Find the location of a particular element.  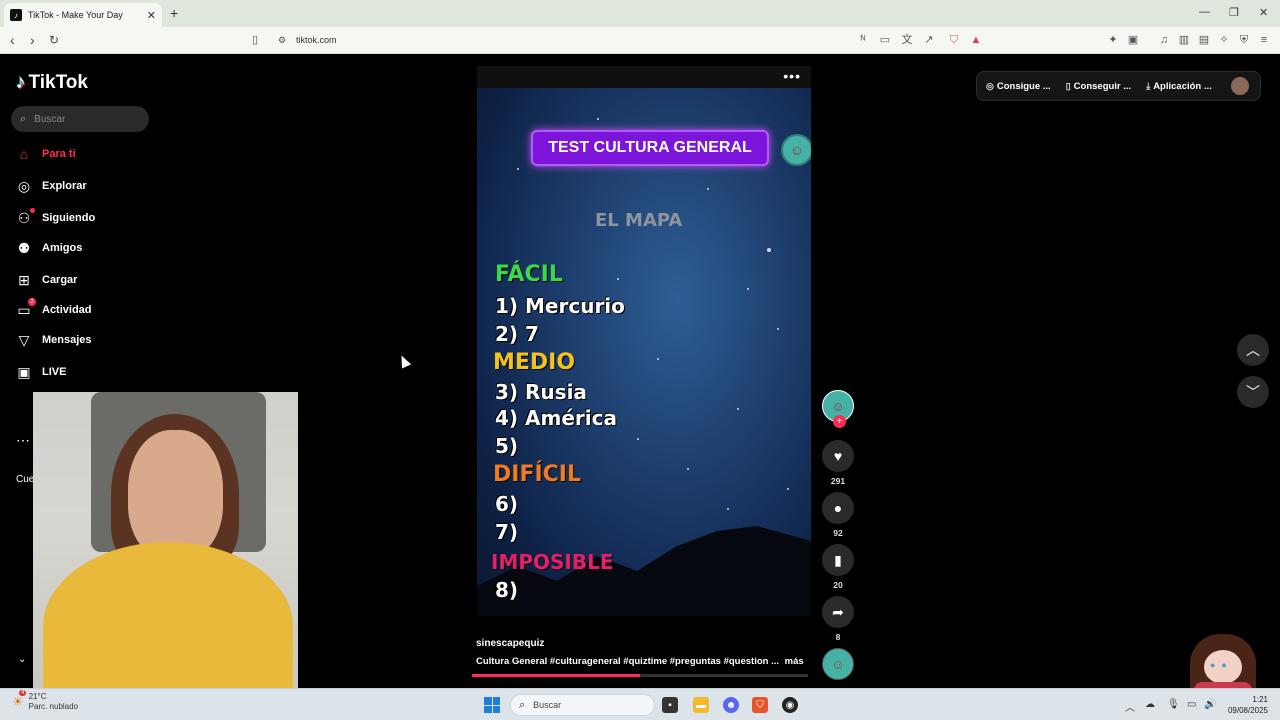

follow-plus-icon: + is located at coordinates (839, 421).